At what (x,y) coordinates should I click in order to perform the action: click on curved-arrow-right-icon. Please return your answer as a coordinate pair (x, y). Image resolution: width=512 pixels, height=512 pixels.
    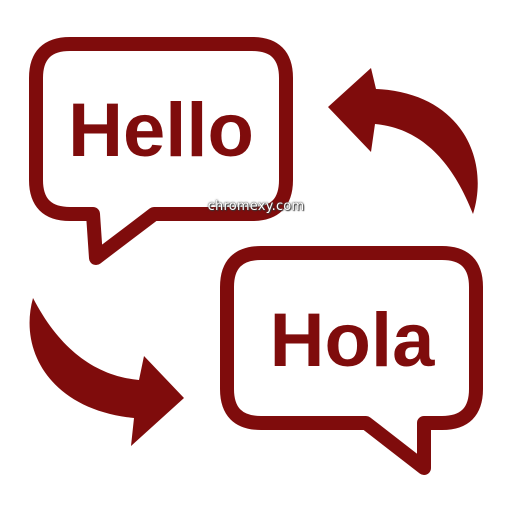
    Looking at the image, I should click on (107, 372).